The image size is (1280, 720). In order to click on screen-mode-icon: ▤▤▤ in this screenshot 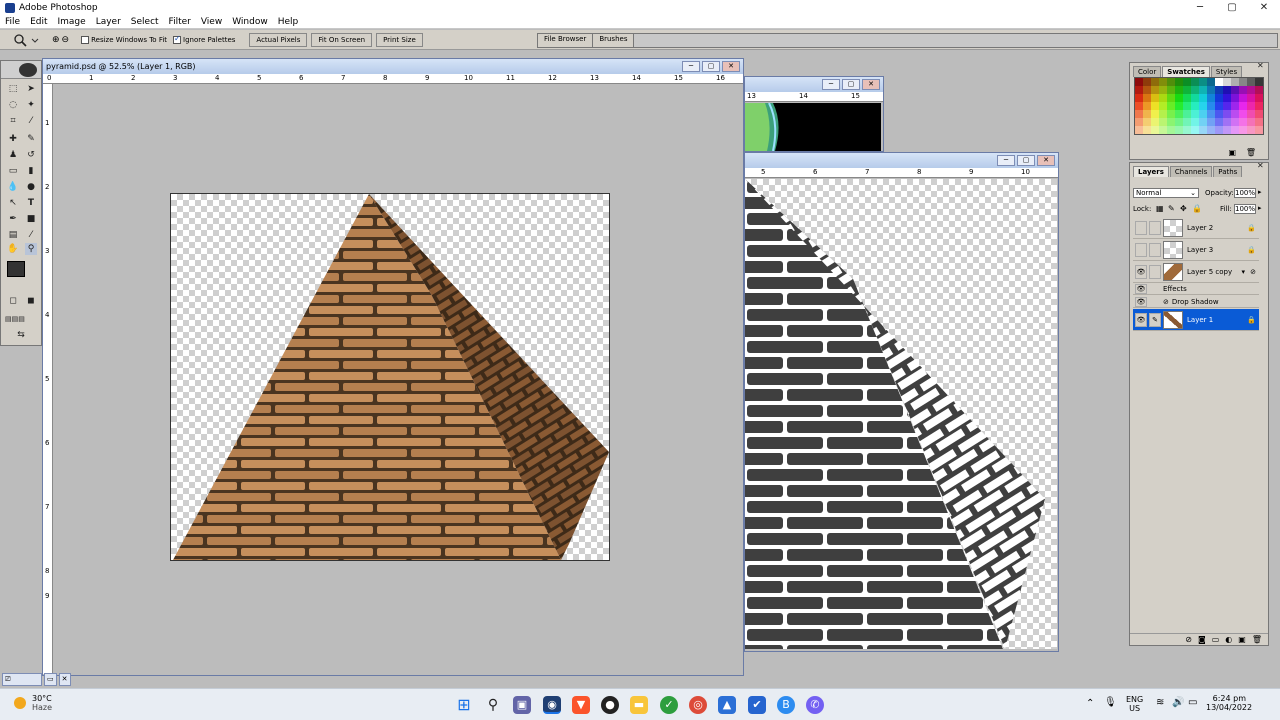, I will do `click(15, 319)`.